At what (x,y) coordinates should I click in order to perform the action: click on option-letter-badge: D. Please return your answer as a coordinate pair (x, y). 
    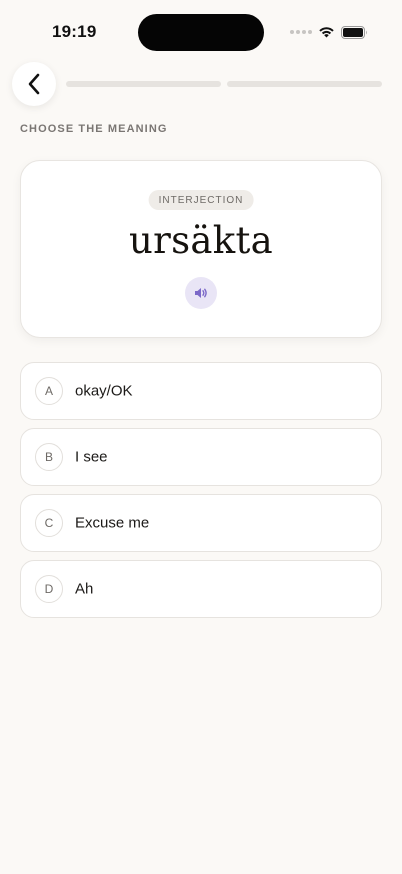
    Looking at the image, I should click on (49, 589).